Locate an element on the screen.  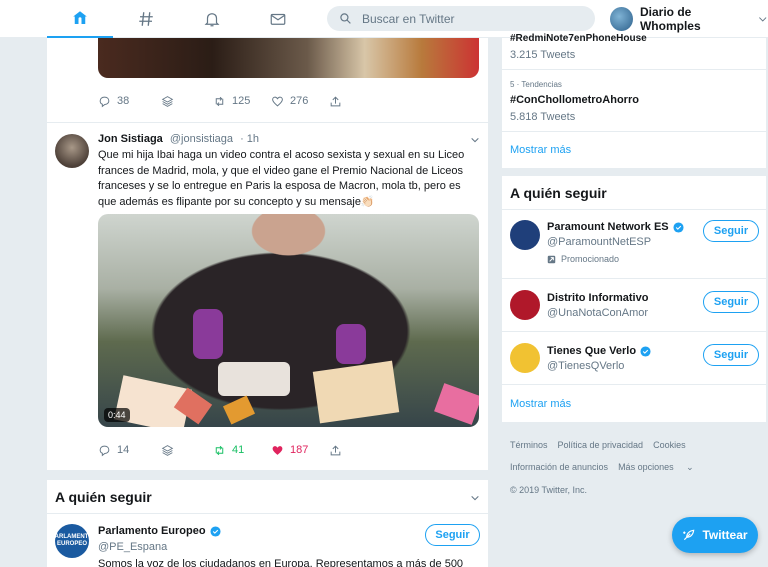
tweet-actions: 14 41 187 is located at coordinates (220, 450).